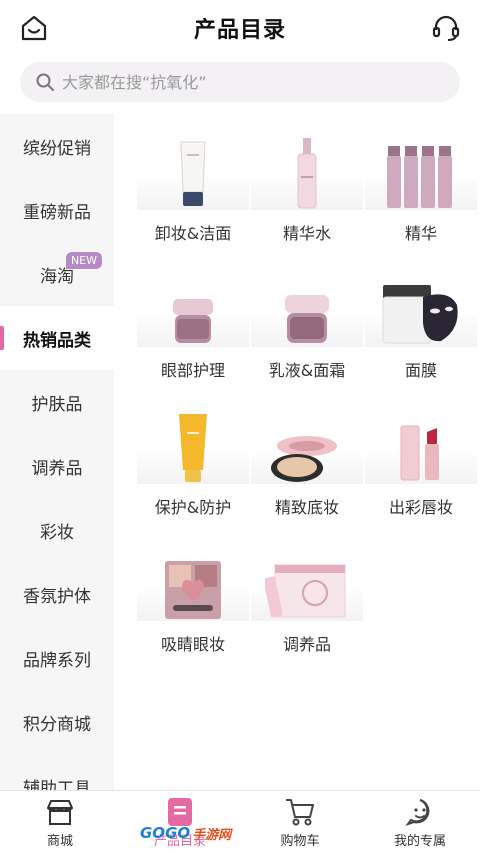 The width and height of the screenshot is (480, 853). I want to click on category-lip-makeup: 出彩唇妆, so click(421, 474).